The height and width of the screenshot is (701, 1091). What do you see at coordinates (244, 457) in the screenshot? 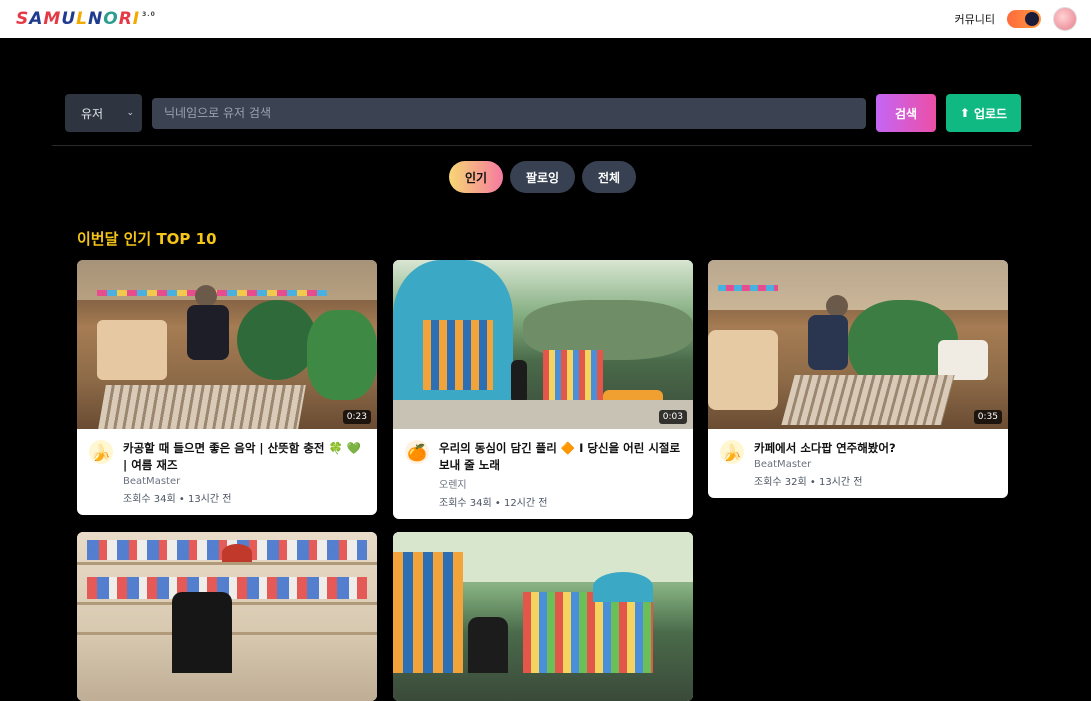
I see `video-title: 카공할 때 들으면 좋은 음악 | 산뜻함 충전 🍀 💚 | 여름 재즈` at bounding box center [244, 457].